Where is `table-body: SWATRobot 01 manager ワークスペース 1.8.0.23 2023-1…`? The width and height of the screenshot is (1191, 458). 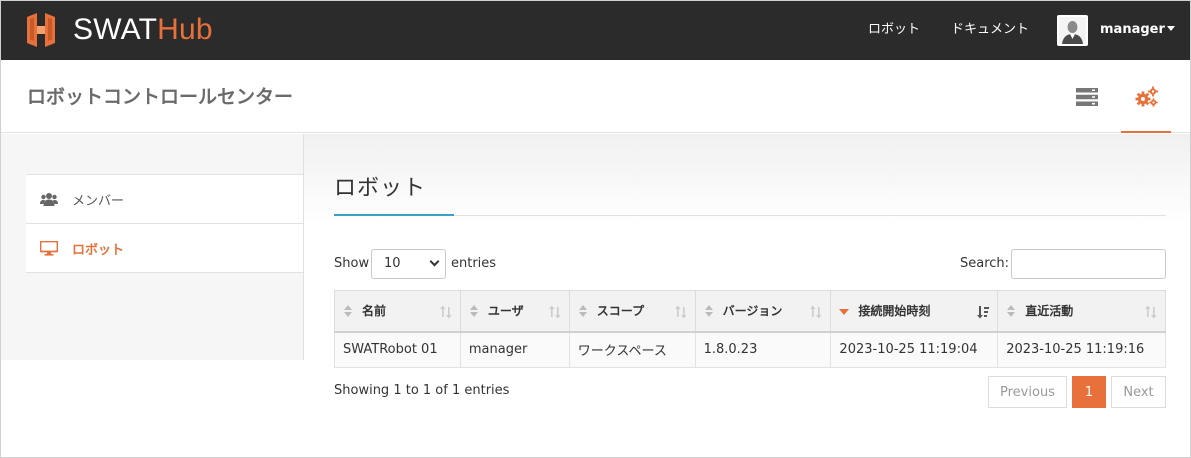
table-body: SWATRobot 01 manager ワークスペース 1.8.0.23 2023-1… is located at coordinates (750, 349).